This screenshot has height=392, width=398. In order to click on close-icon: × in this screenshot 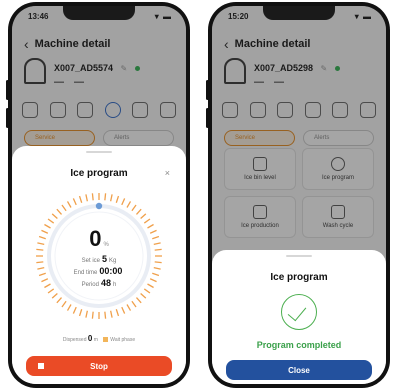, I will do `click(167, 173)`.